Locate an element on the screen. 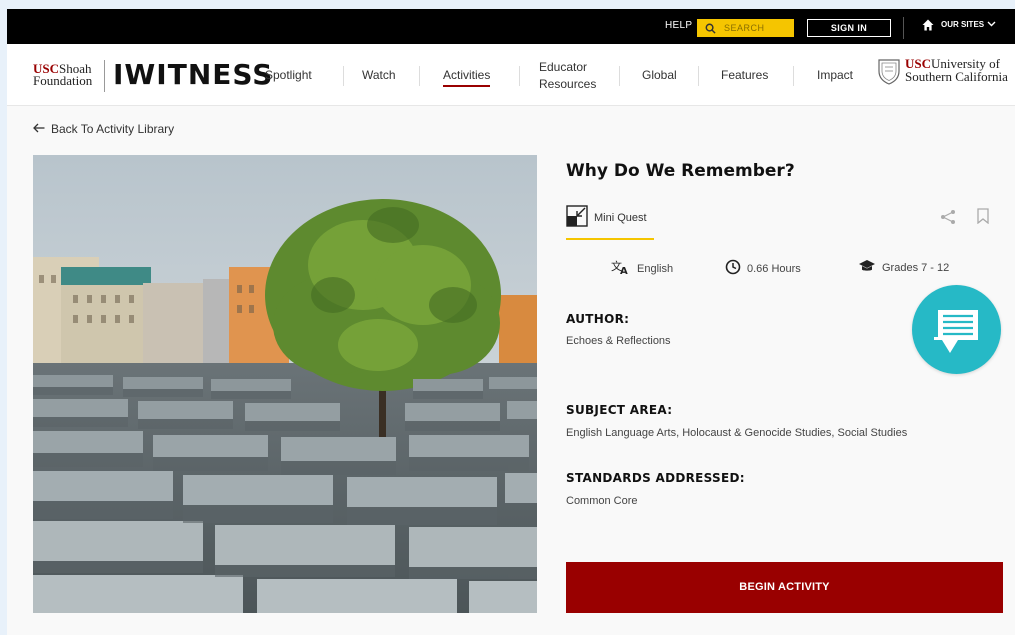 Image resolution: width=1015 pixels, height=635 pixels. begin-activity-button: BEGIN ACTIVITY is located at coordinates (784, 587).